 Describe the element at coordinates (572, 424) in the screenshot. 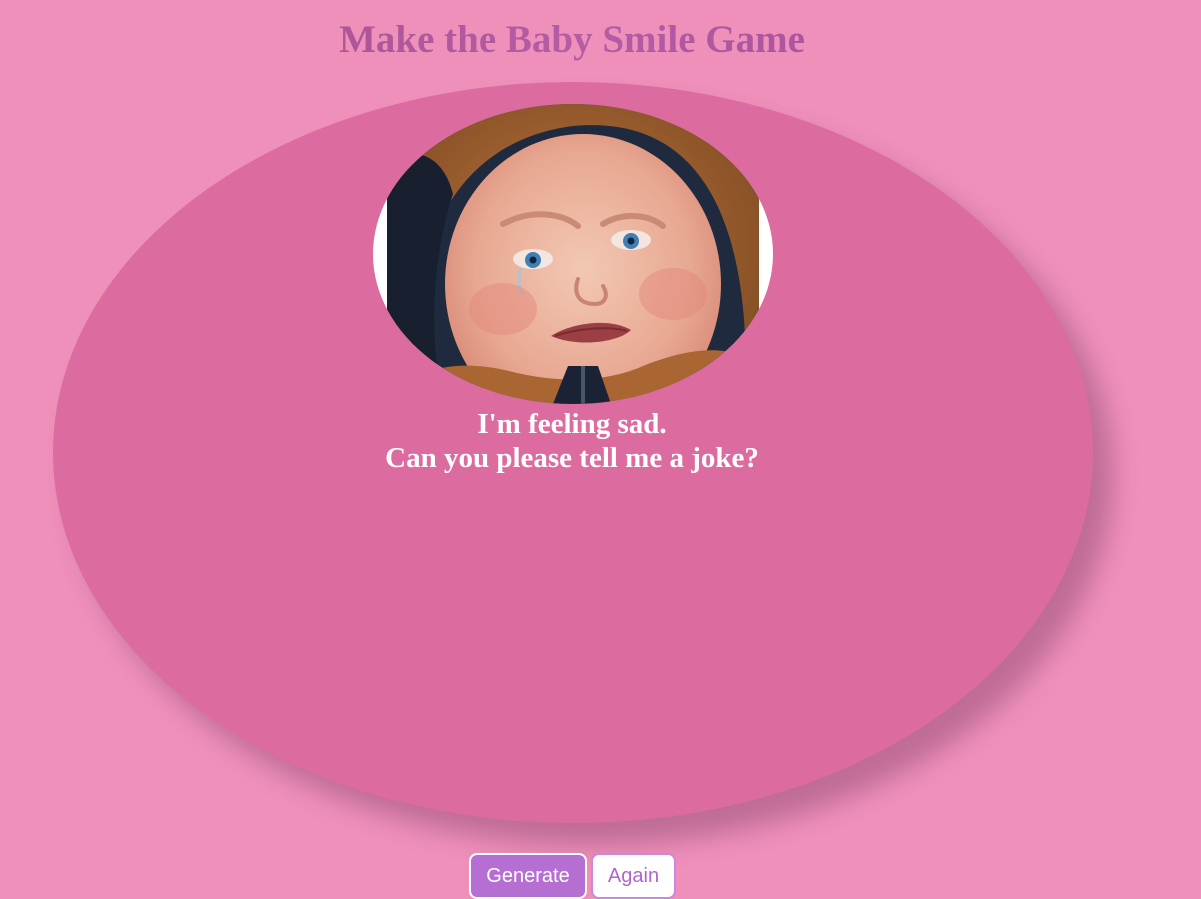

I see `message-line-1: I'm feeling sad.` at that location.